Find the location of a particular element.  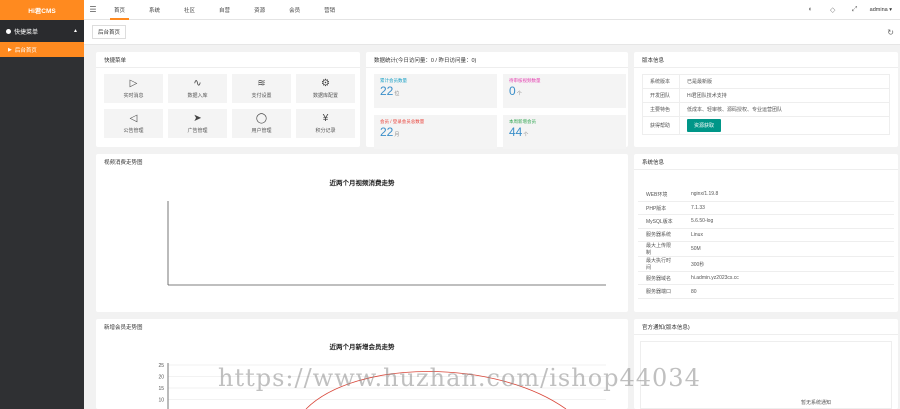

card-title: 官方通知(版本信息) is located at coordinates (766, 327).